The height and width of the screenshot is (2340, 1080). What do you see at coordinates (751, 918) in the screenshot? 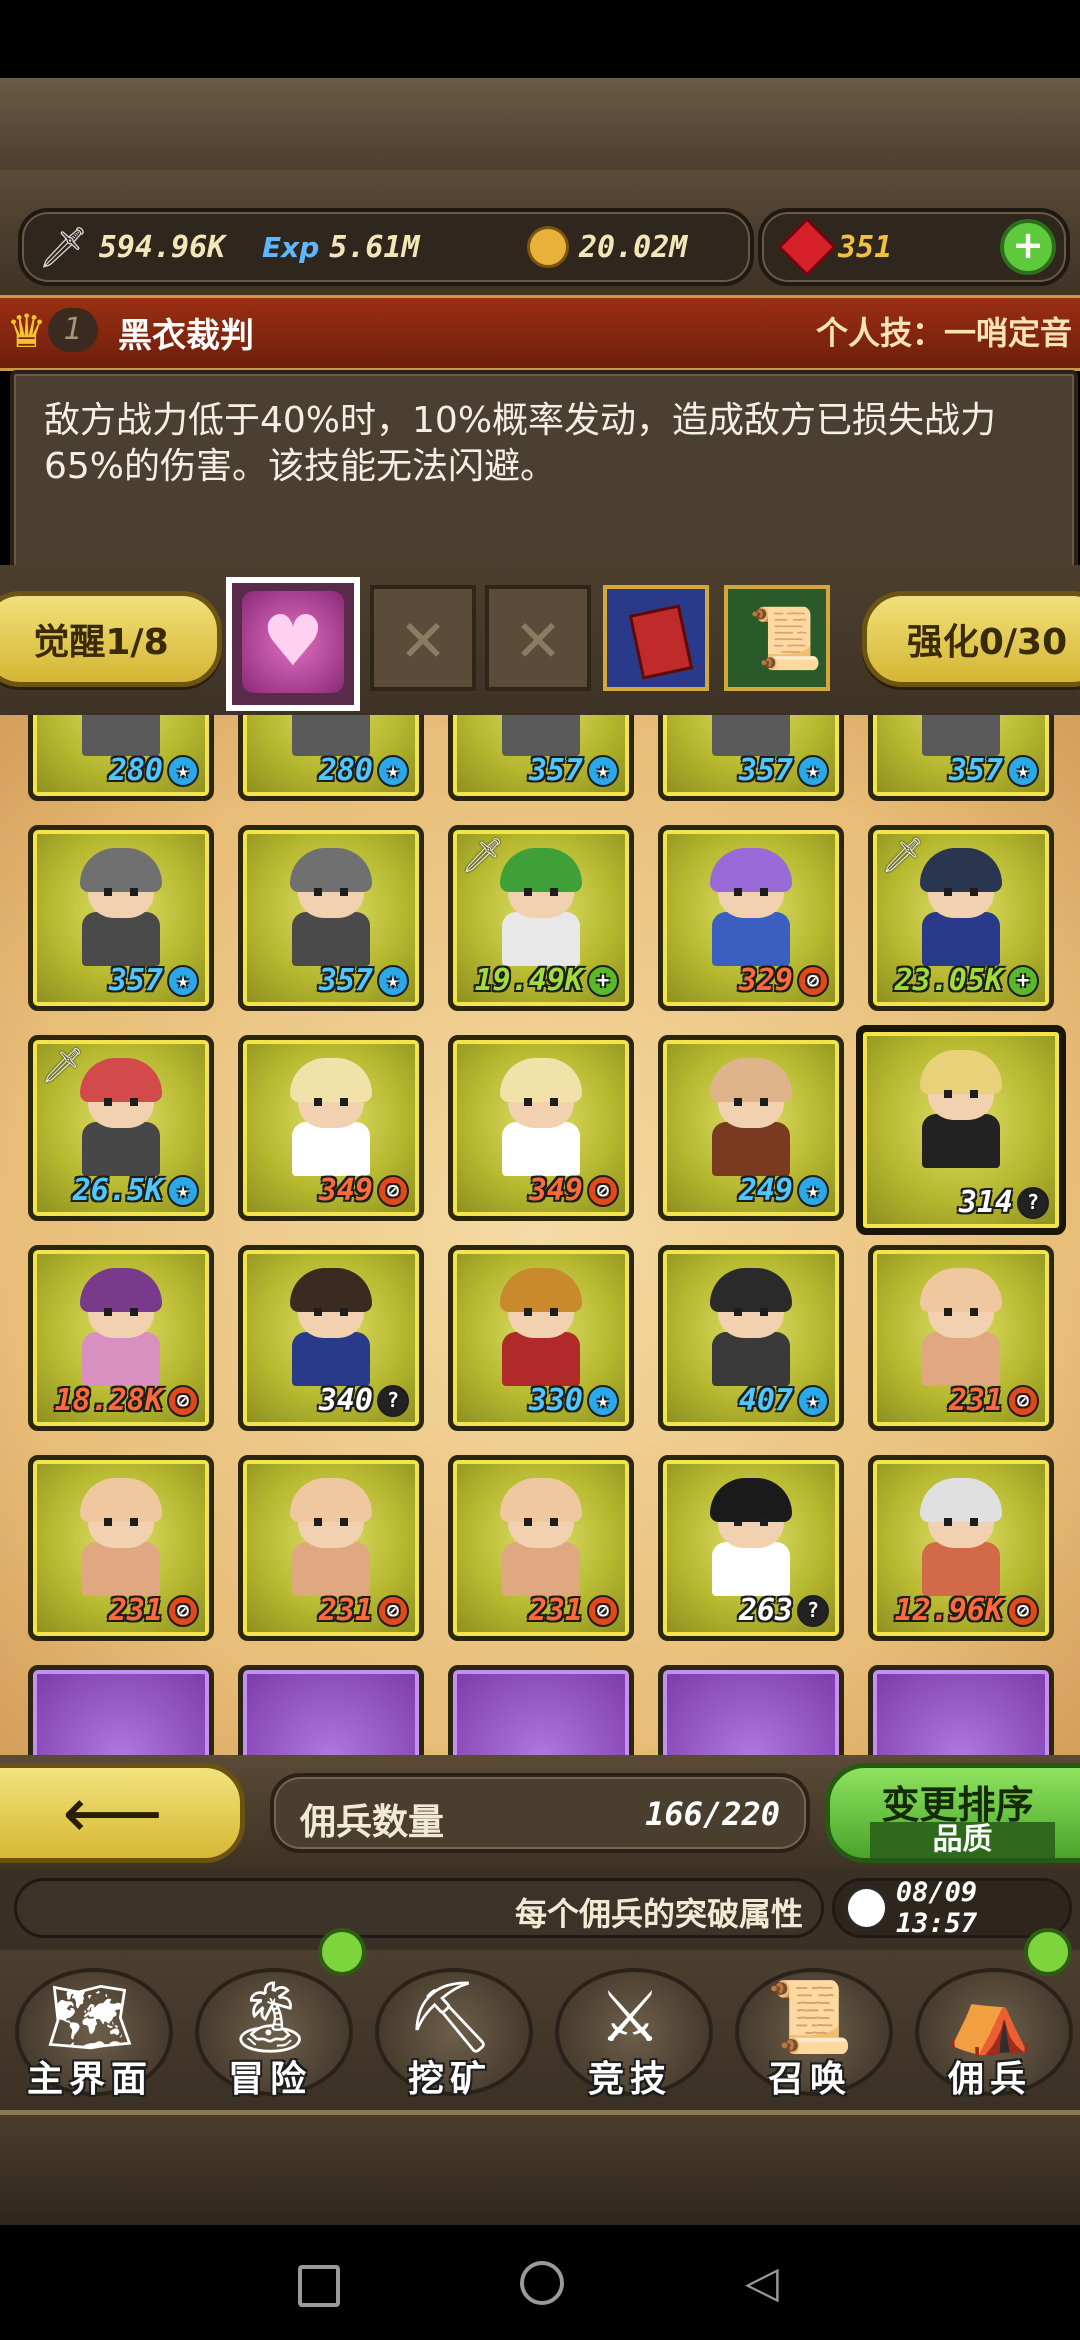
I see `mercenary-card: 329 ⊘` at bounding box center [751, 918].